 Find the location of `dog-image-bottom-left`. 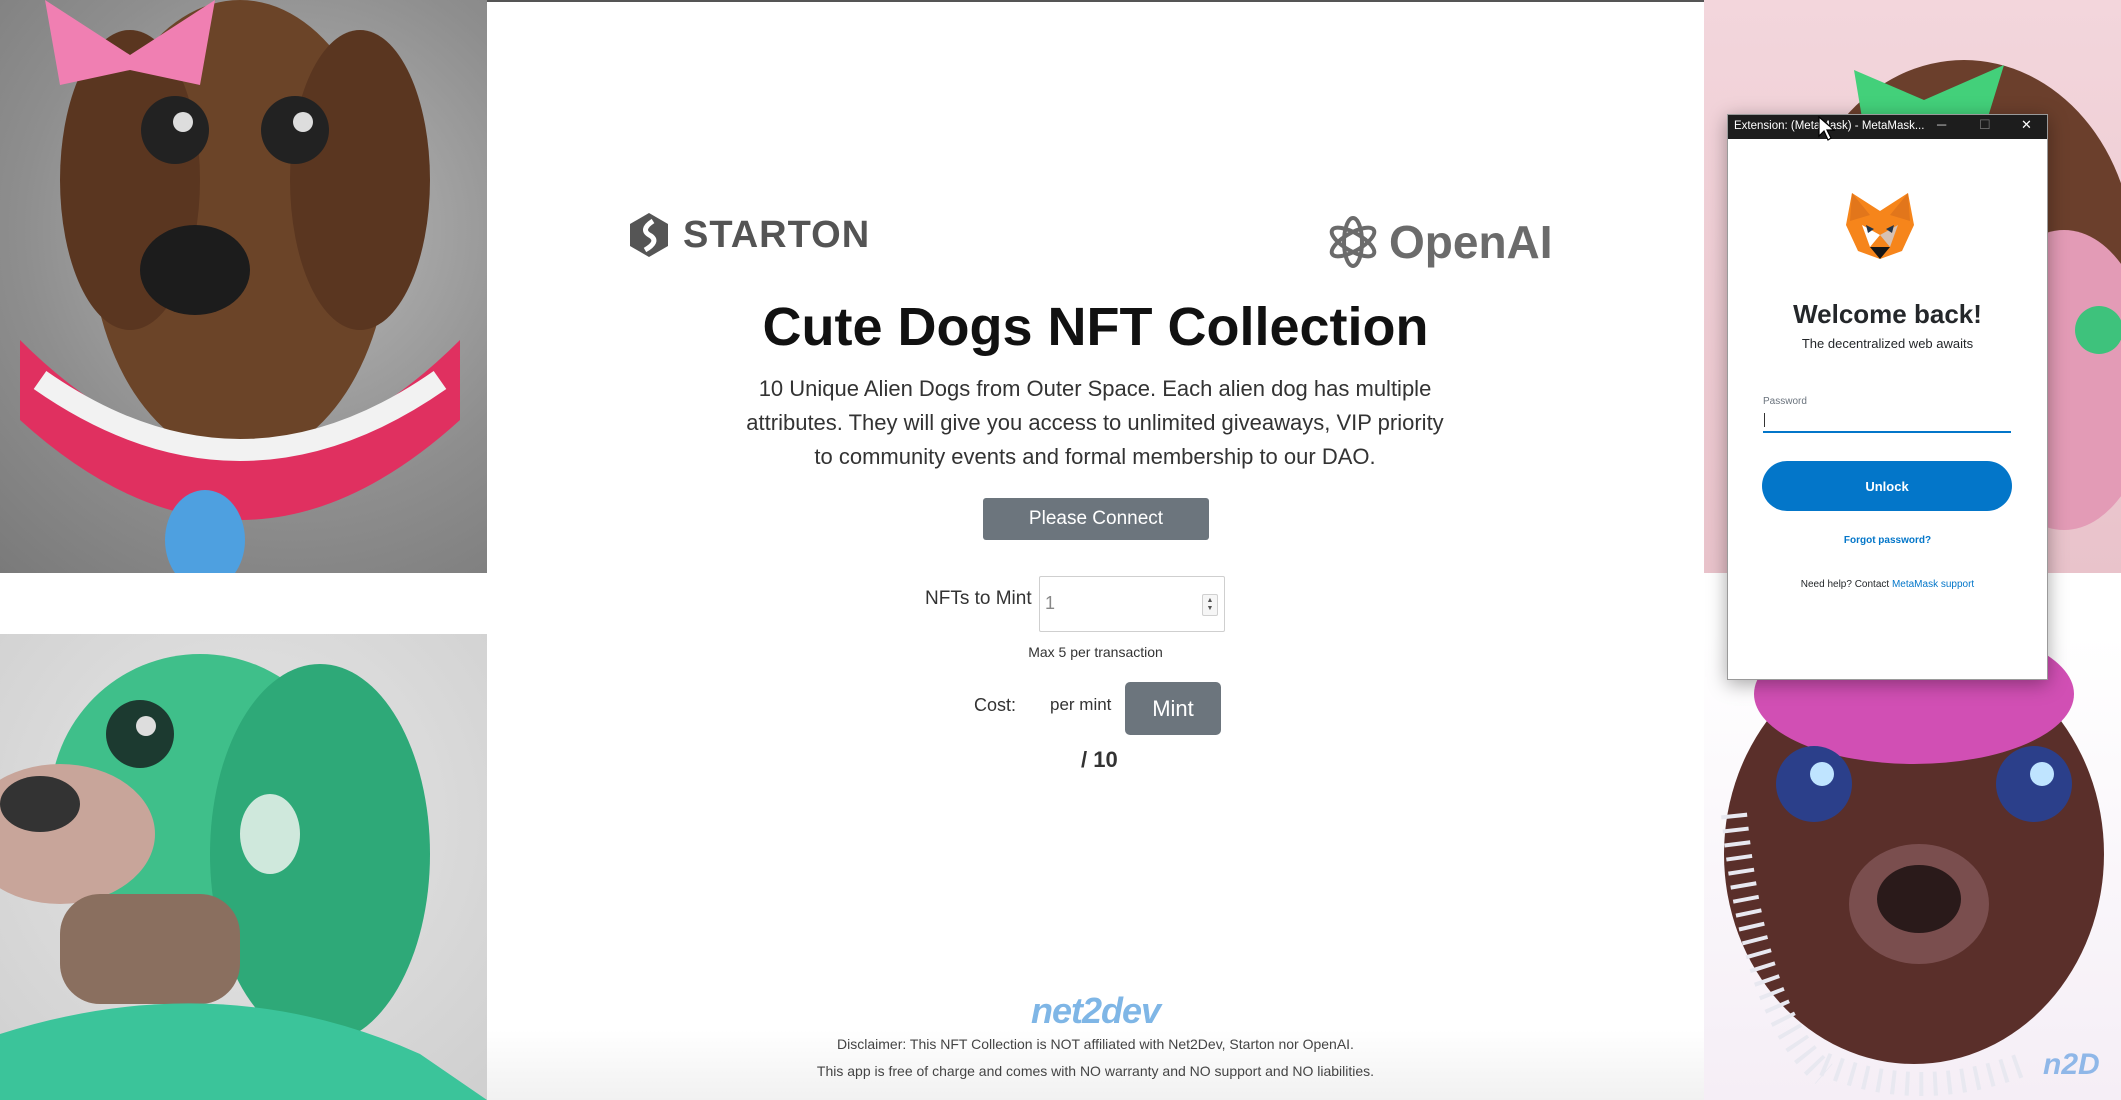

dog-image-bottom-left is located at coordinates (243, 867).